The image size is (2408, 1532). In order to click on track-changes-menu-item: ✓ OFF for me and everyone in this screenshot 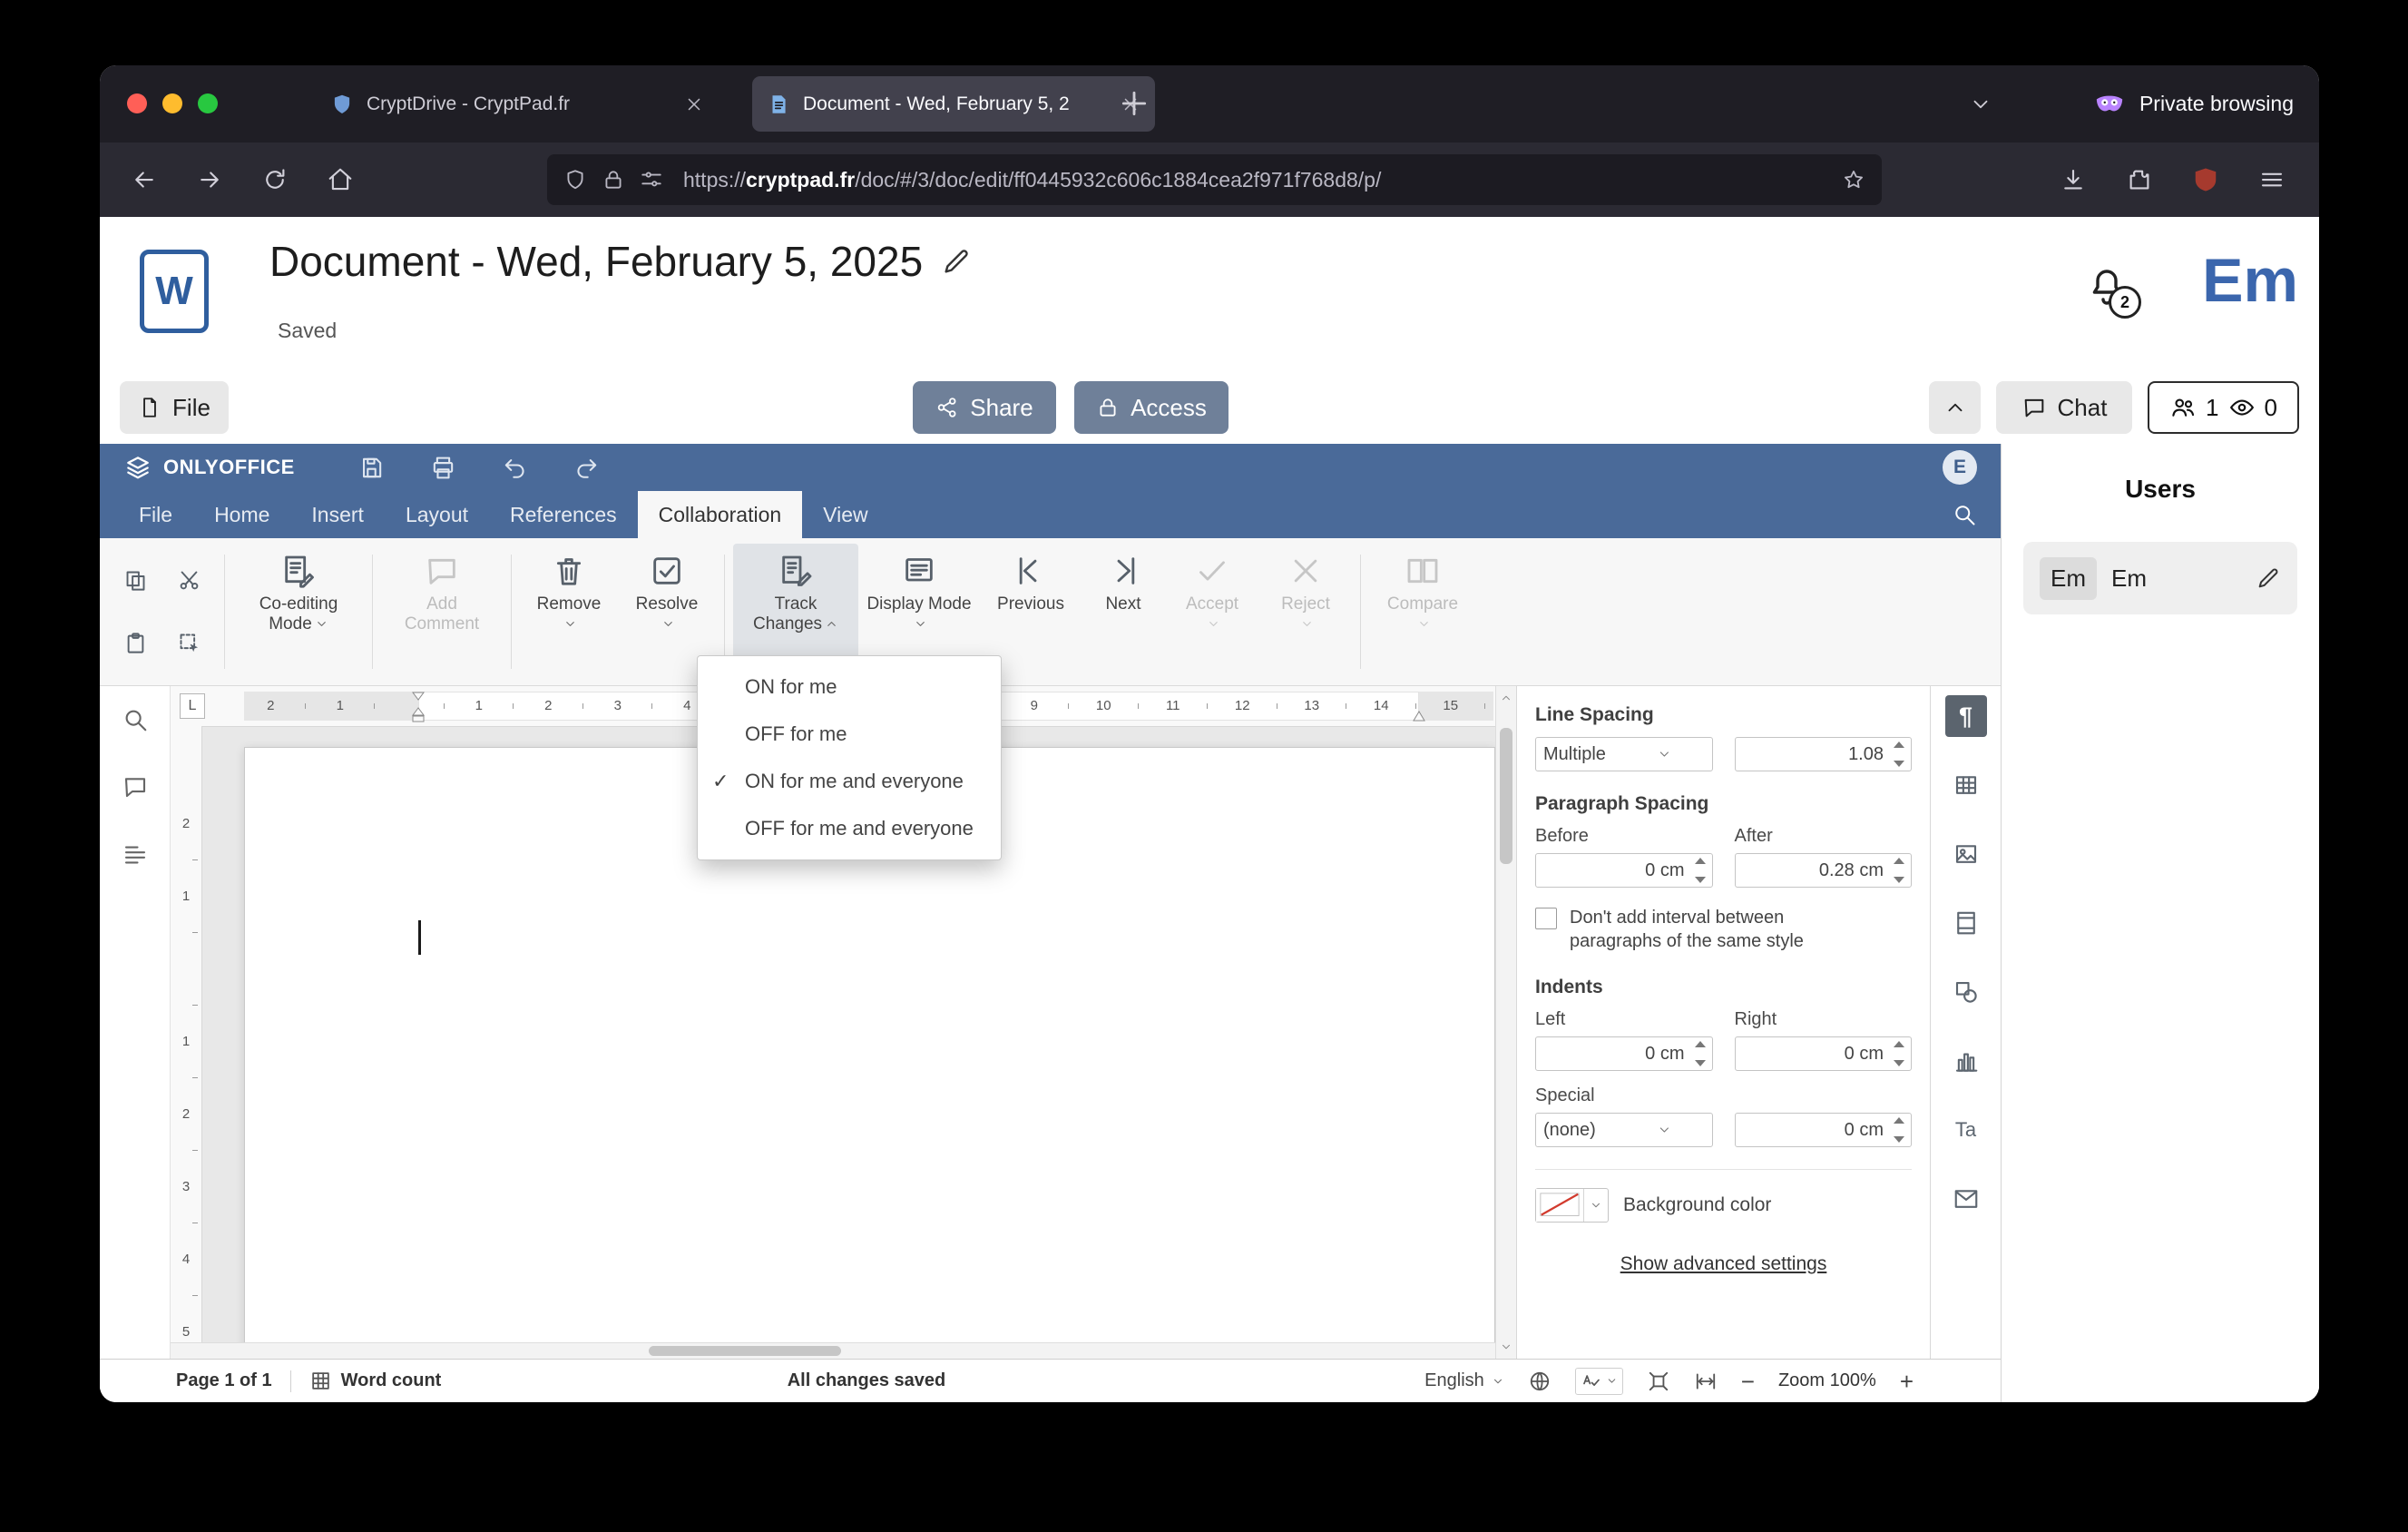, I will do `click(850, 828)`.